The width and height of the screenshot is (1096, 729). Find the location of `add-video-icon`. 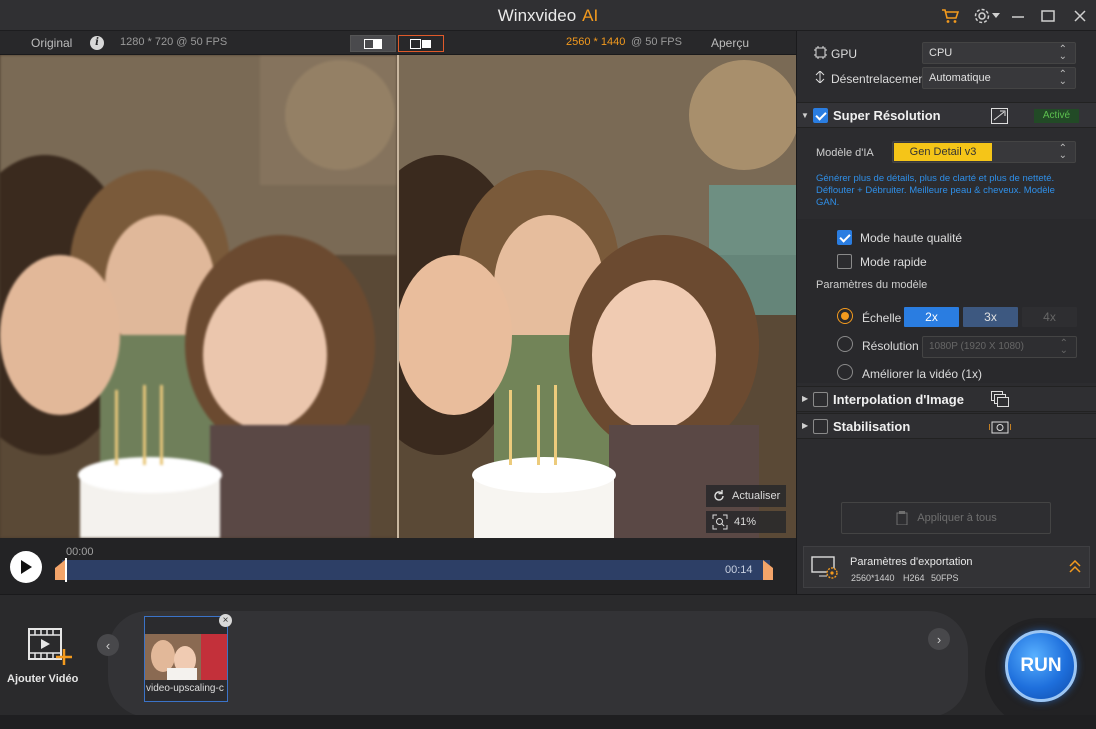

add-video-icon is located at coordinates (50, 646).